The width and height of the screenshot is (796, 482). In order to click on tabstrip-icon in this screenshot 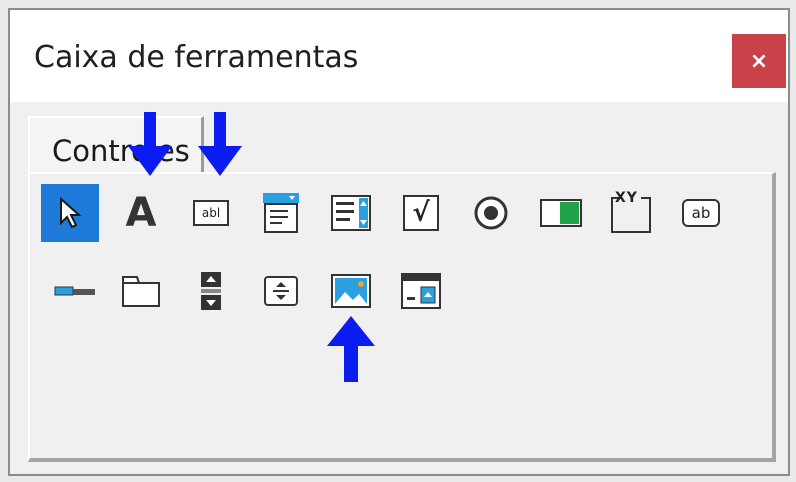, I will do `click(74, 291)`.